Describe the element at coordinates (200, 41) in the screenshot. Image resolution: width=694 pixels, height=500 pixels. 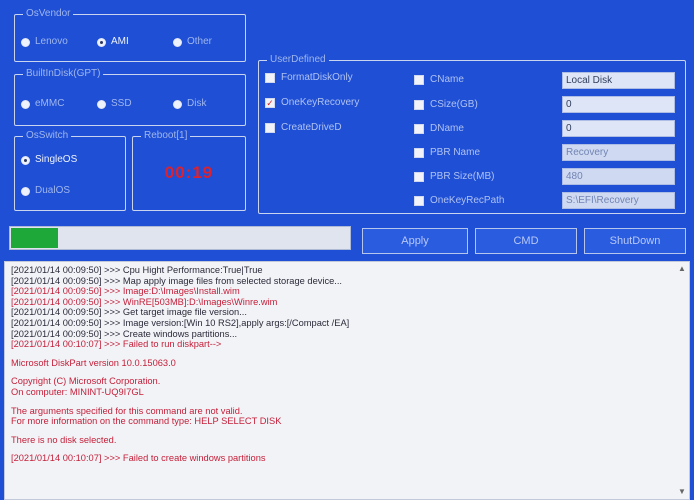
I see `radio-label: Other` at that location.